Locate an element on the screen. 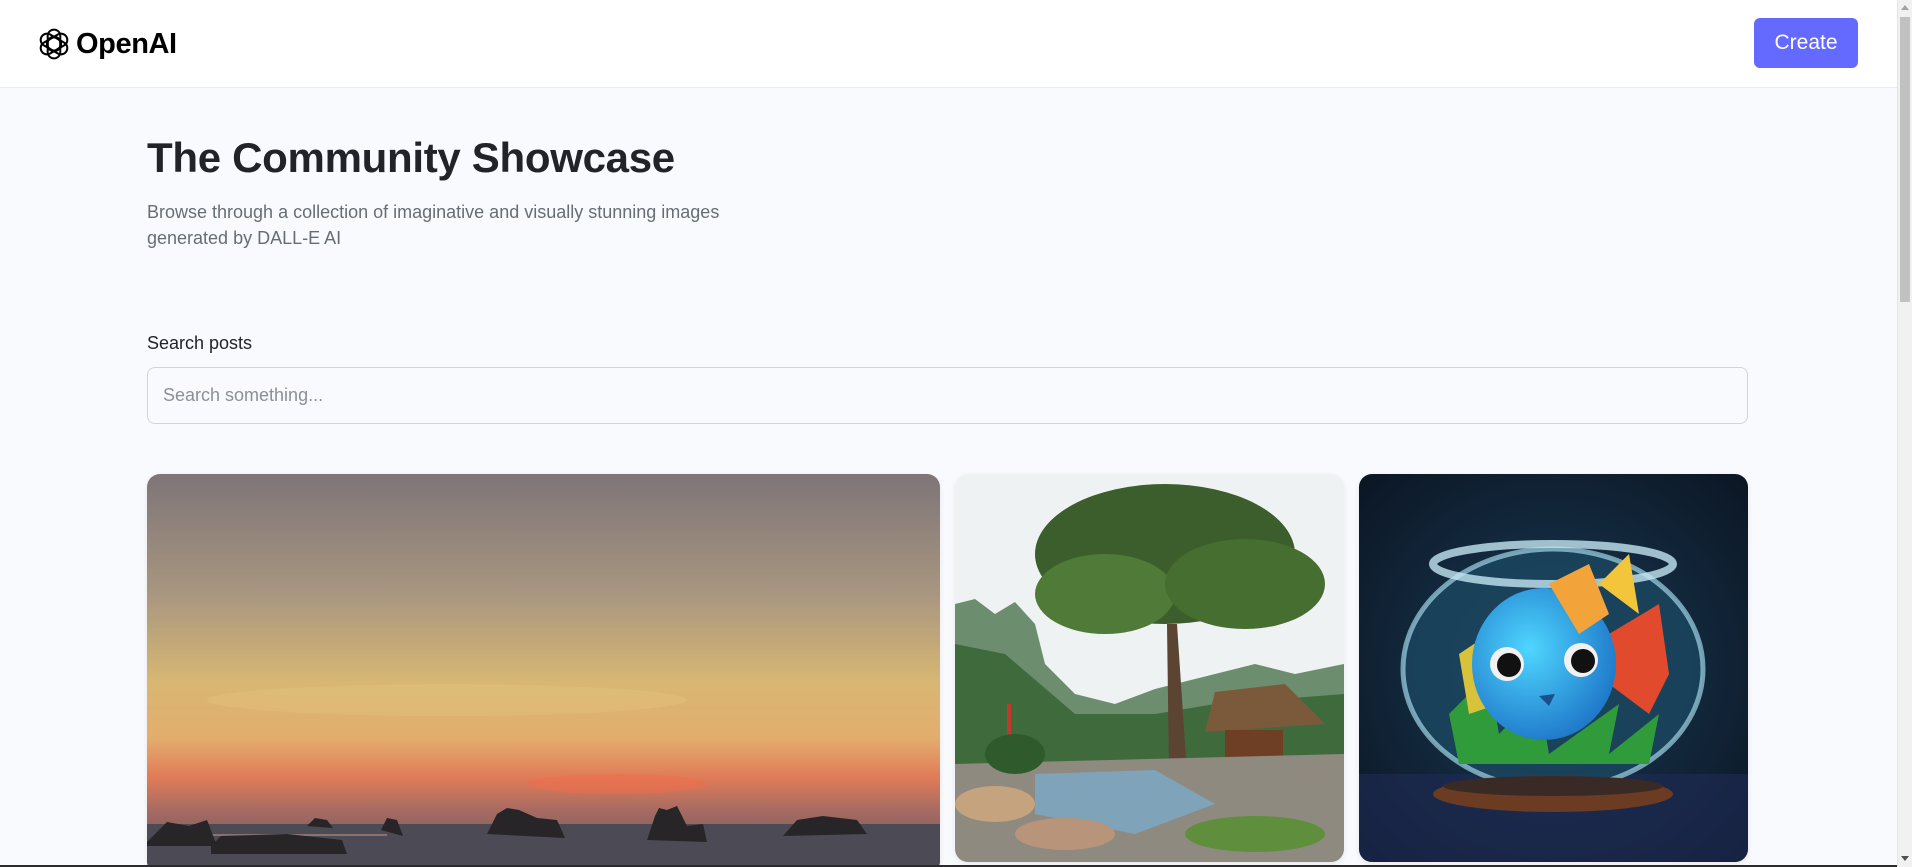 Image resolution: width=1912 pixels, height=867 pixels. scroll-down-arrow-icon is located at coordinates (1905, 858).